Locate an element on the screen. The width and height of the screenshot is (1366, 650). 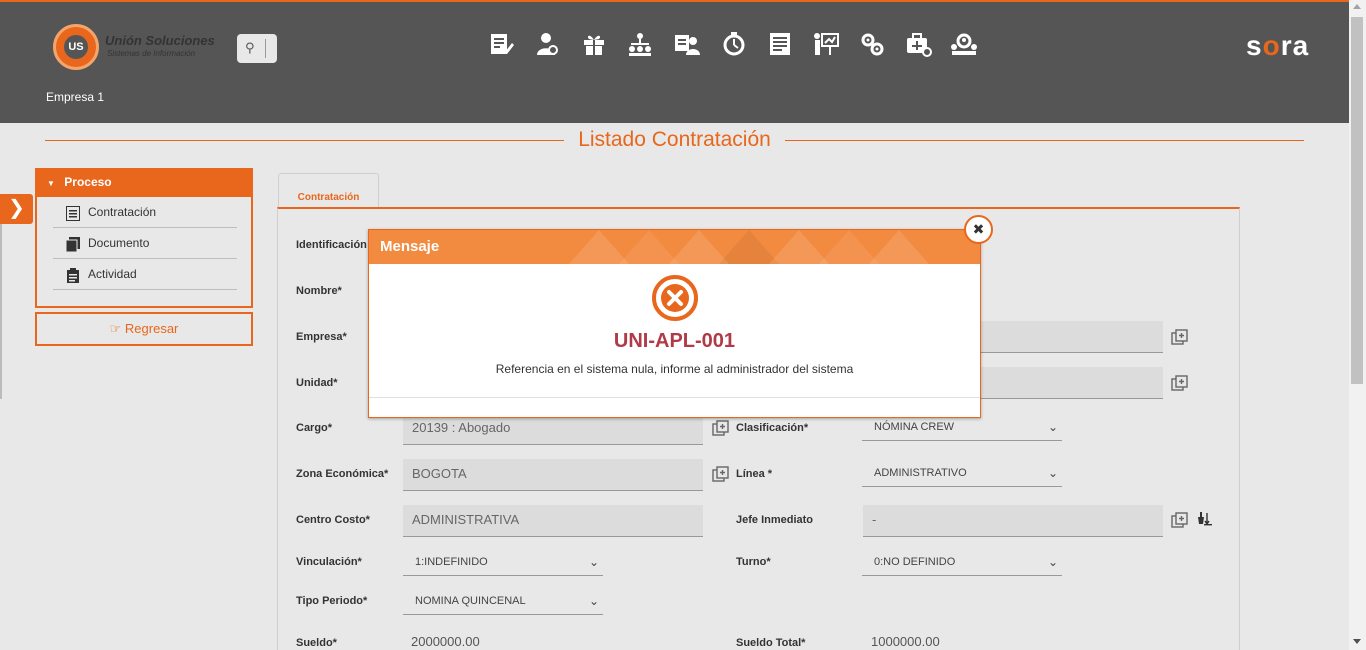
empresa-label: Empresa* is located at coordinates (321, 337).